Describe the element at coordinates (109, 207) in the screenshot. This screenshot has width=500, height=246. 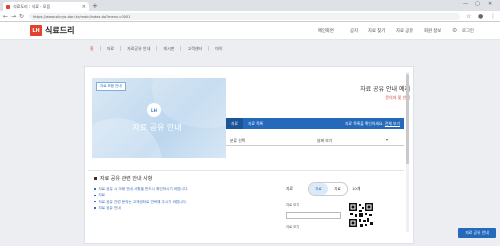
I see `notice-item-text: 자료 공유 안내` at that location.